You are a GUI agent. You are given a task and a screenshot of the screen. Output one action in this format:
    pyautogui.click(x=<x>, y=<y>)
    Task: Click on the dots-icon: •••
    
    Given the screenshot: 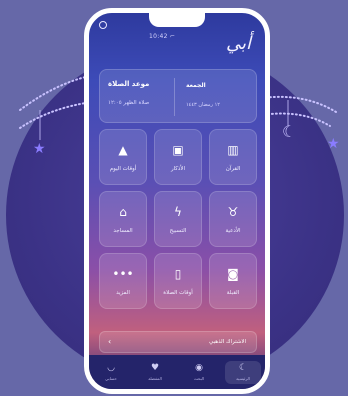 What is the action you would take?
    pyautogui.click(x=123, y=274)
    